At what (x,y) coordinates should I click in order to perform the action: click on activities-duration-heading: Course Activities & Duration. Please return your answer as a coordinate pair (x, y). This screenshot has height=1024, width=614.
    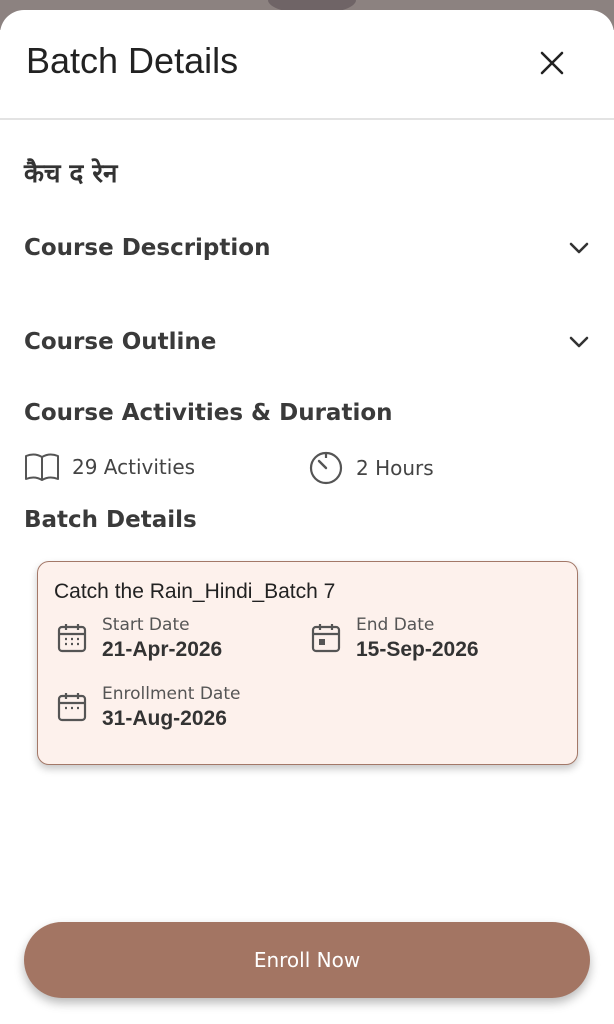
    Looking at the image, I should click on (208, 413).